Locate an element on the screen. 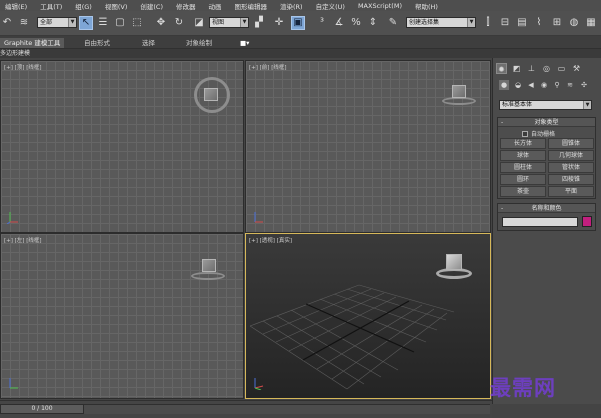 The image size is (601, 418). ribbon-tab-graphite: Graphite 建模工具 is located at coordinates (32, 43).